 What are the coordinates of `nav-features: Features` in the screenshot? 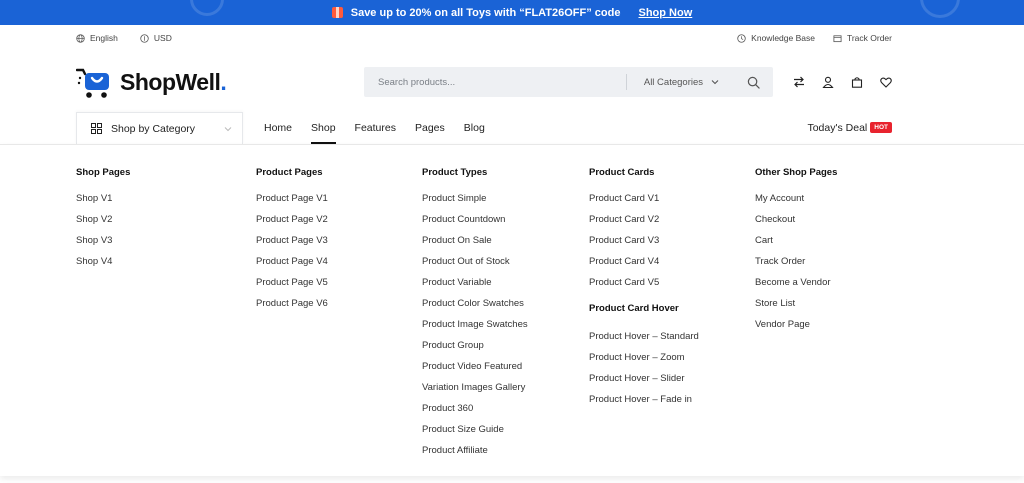 It's located at (375, 128).